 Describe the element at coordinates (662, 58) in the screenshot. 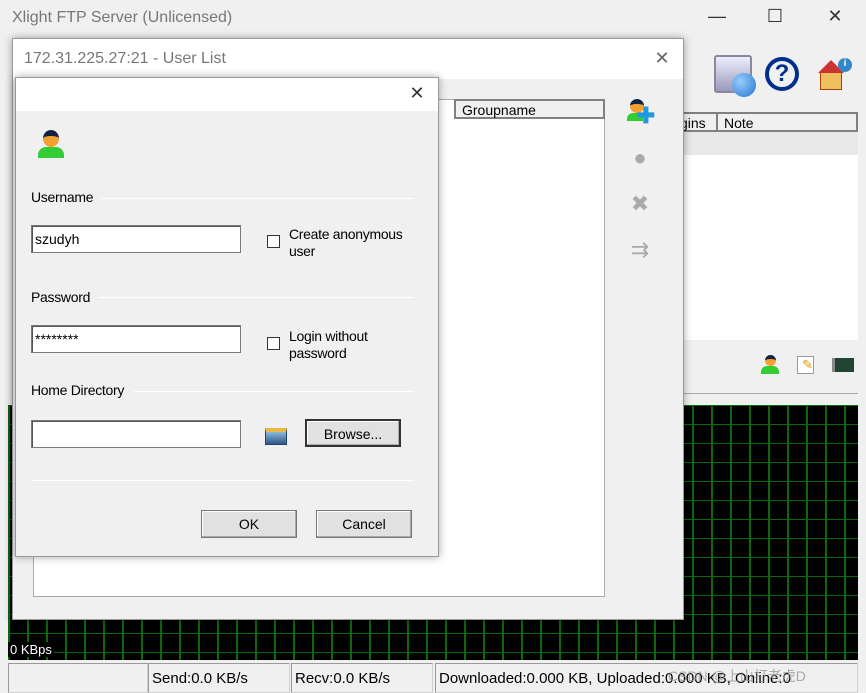

I see `user-list-close-button: ✕` at that location.